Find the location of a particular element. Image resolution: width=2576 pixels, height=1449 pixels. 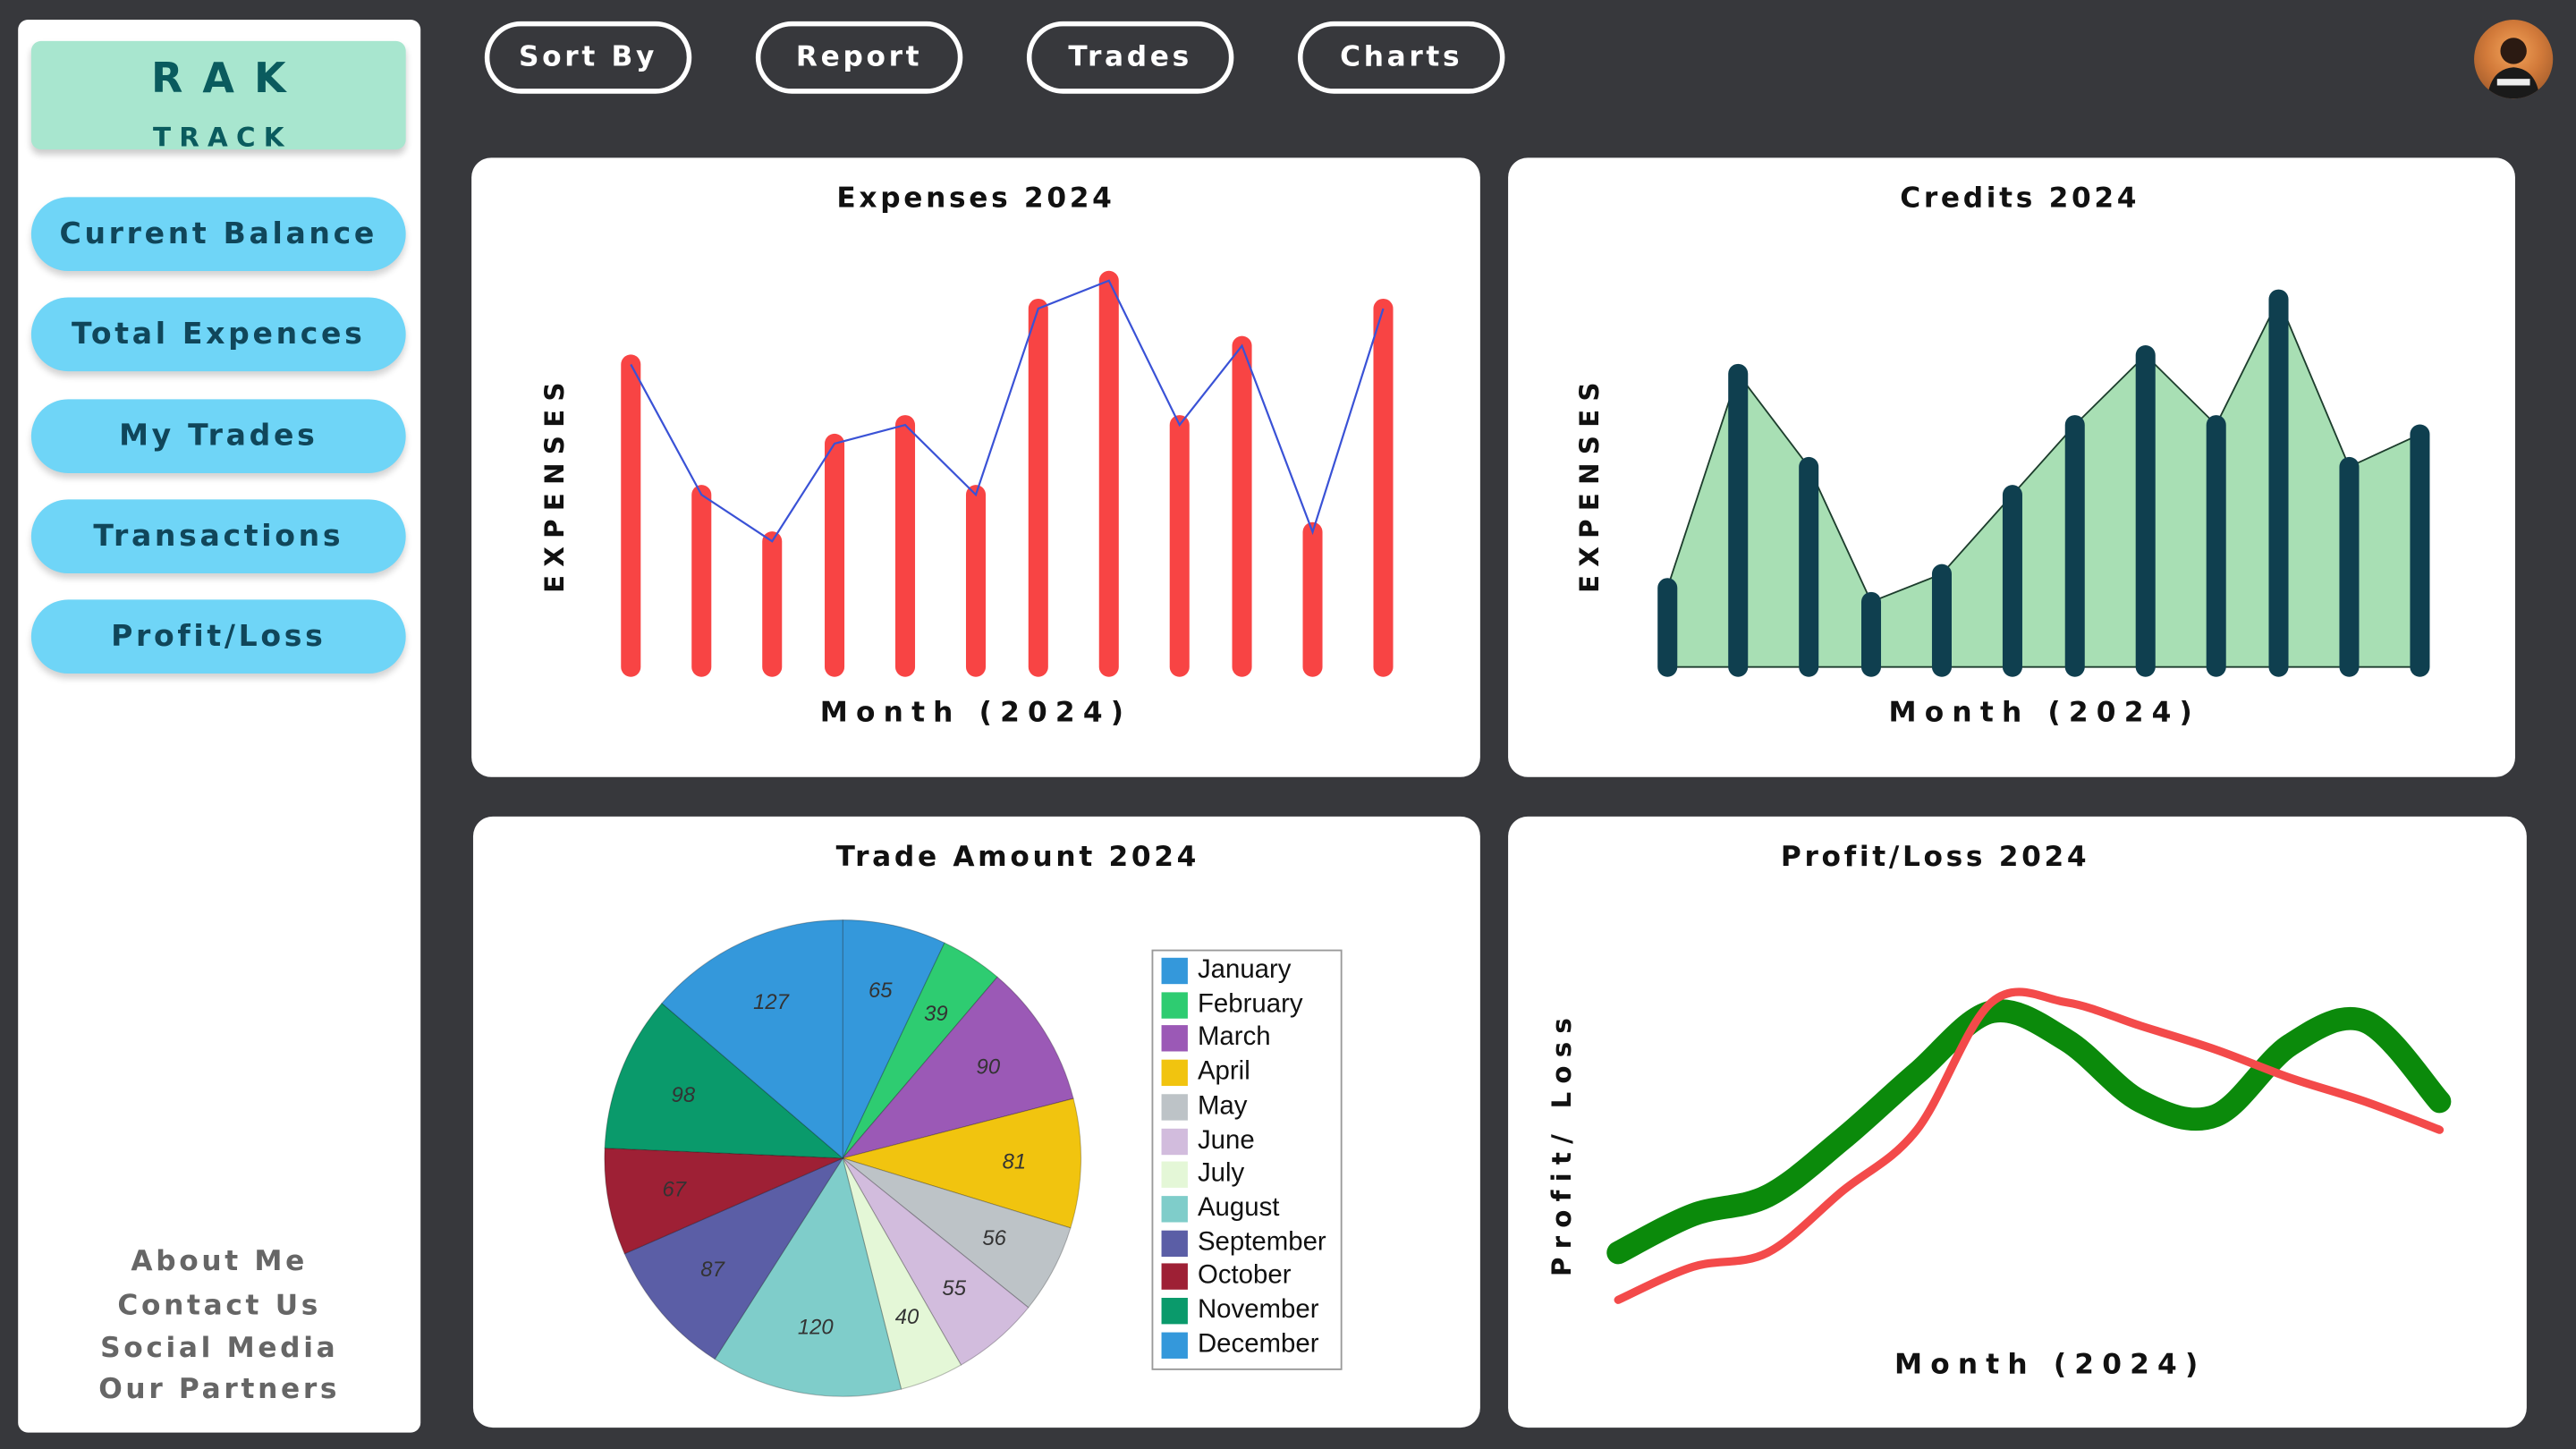

legend-label: December is located at coordinates (1258, 1344).